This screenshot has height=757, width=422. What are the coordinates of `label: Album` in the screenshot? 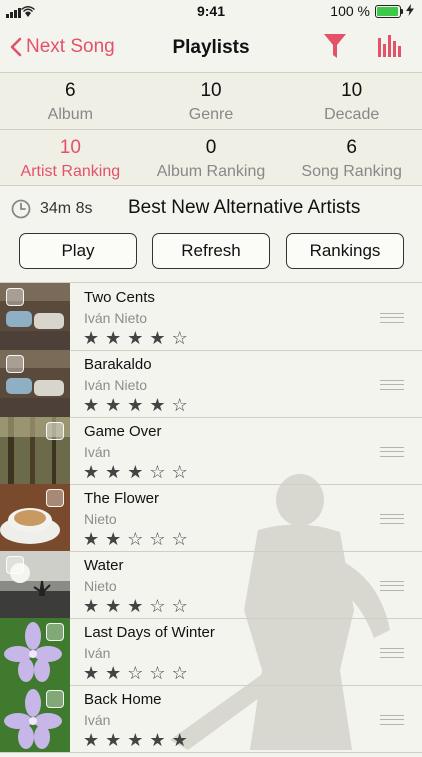 It's located at (70, 114).